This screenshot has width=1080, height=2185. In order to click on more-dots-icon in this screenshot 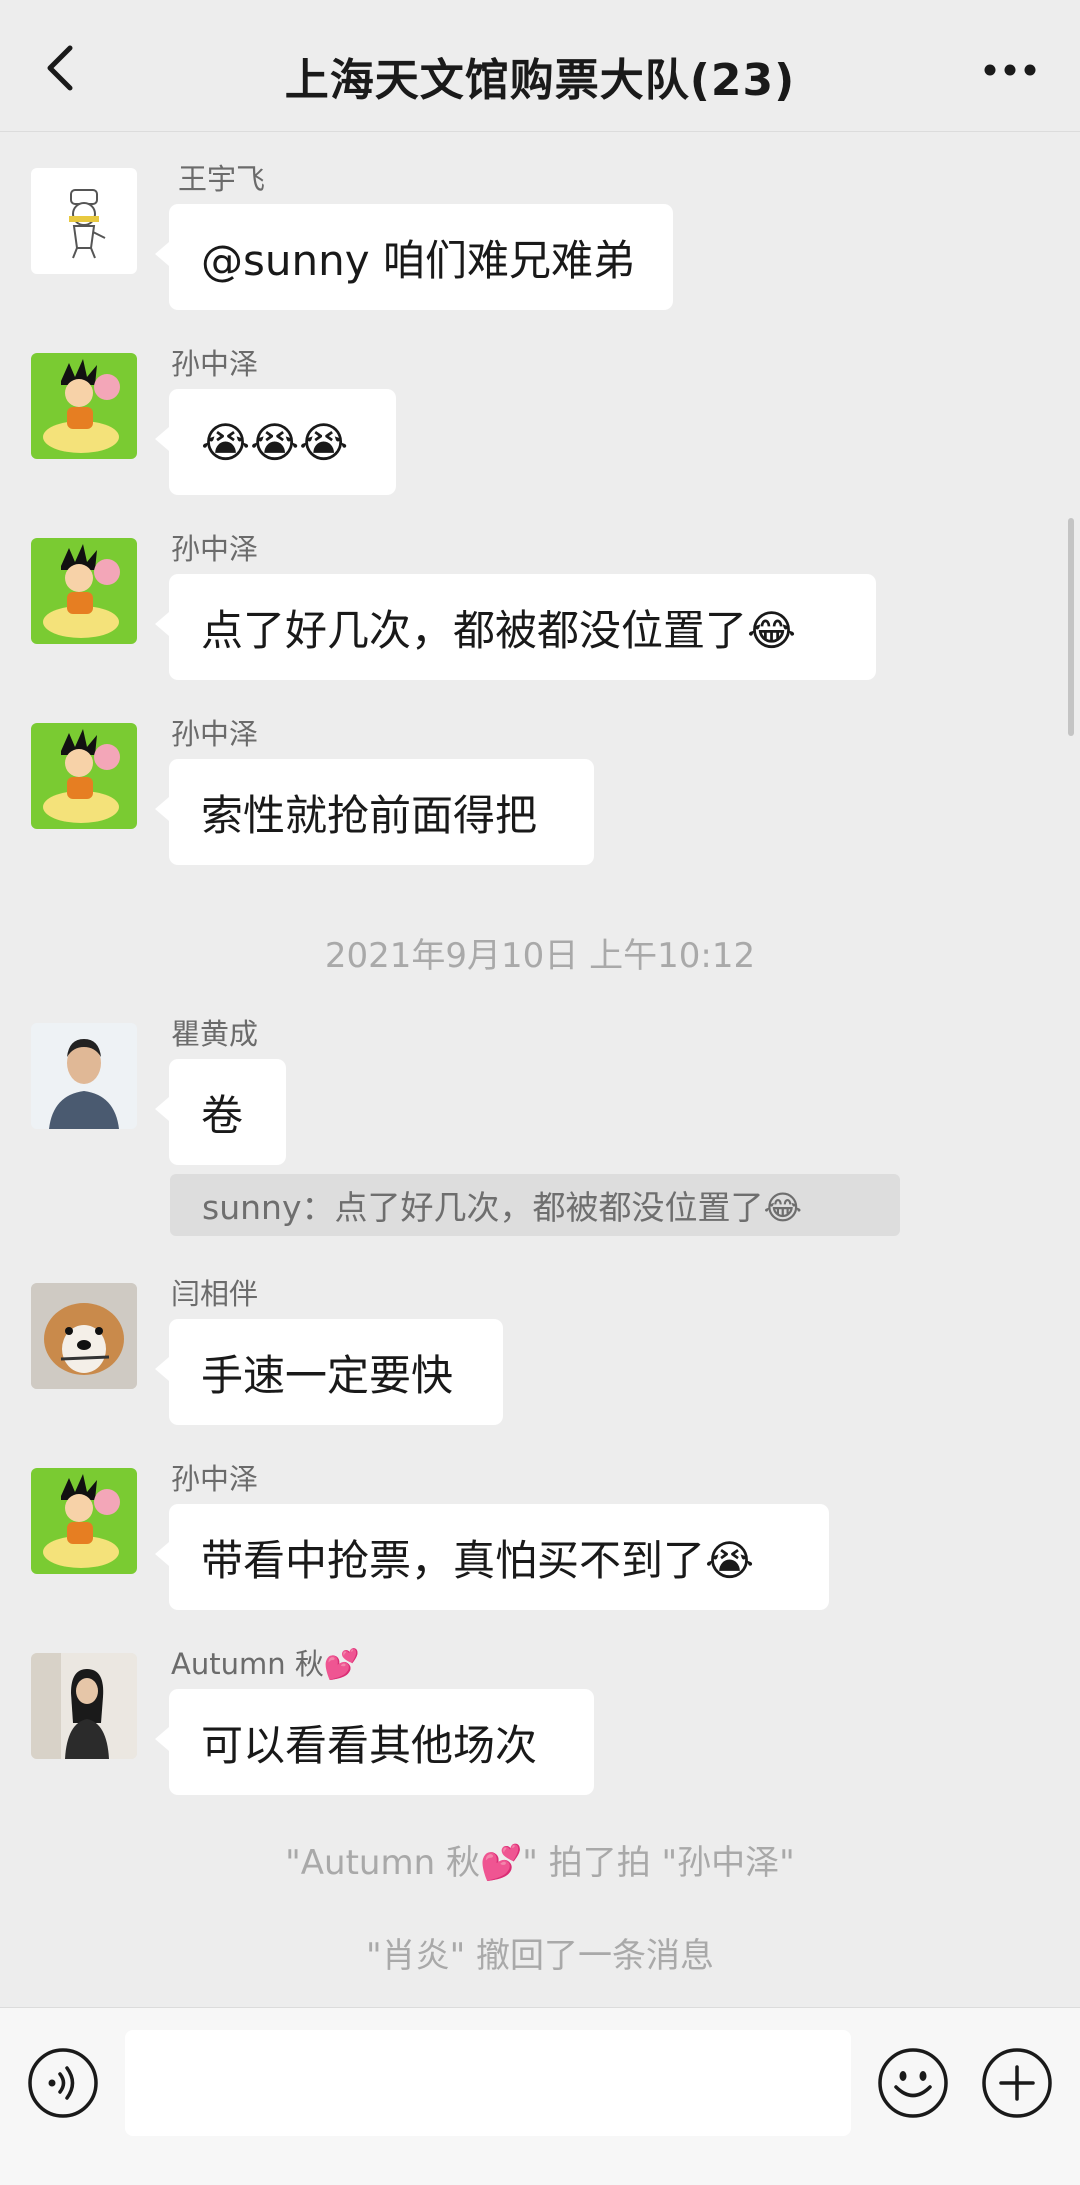, I will do `click(1010, 70)`.